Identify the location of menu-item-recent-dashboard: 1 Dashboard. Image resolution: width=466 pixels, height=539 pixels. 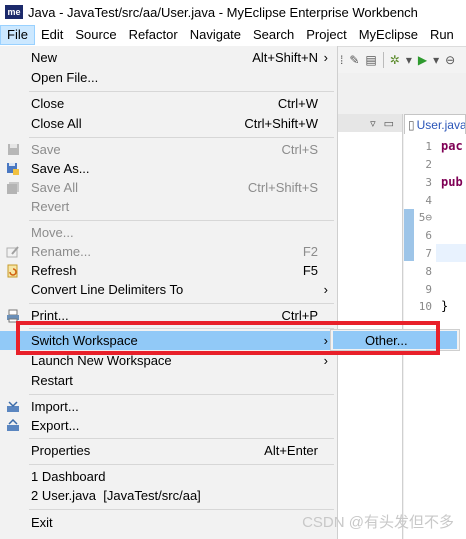
(169, 476).